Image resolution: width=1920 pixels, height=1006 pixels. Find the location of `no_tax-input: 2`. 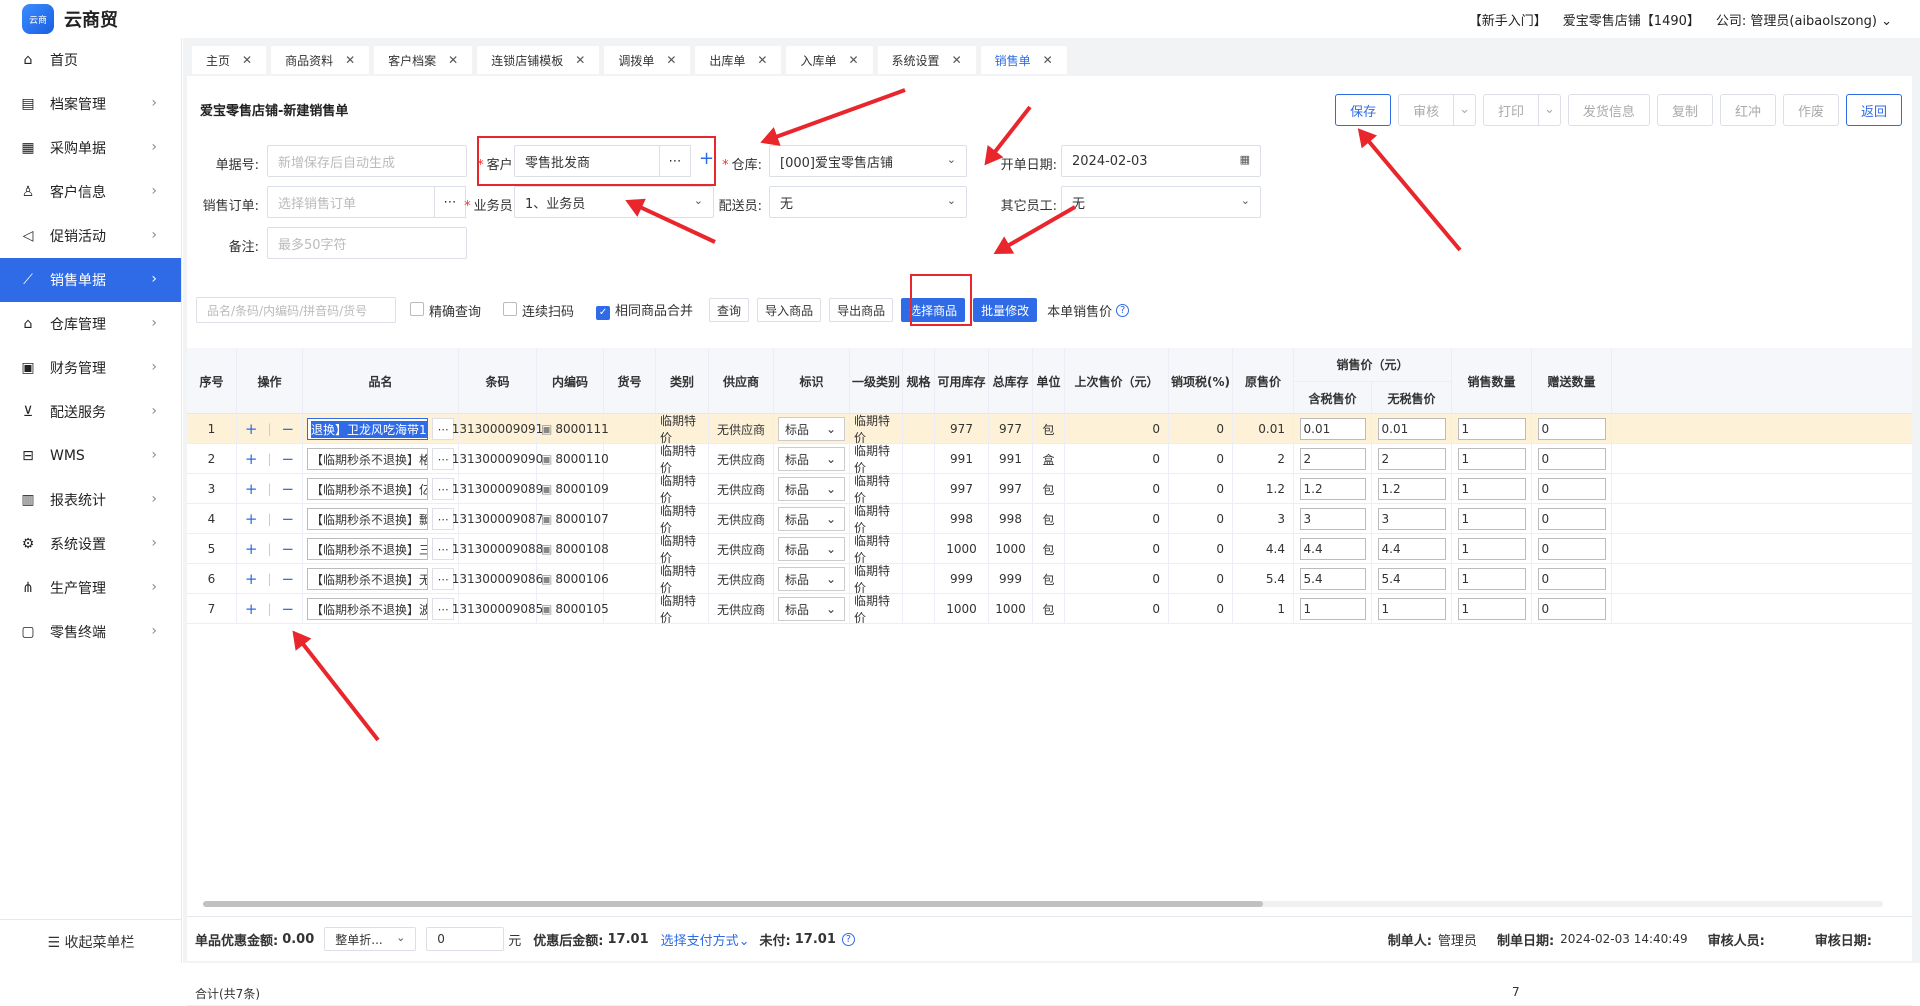

no_tax-input: 2 is located at coordinates (1411, 459).